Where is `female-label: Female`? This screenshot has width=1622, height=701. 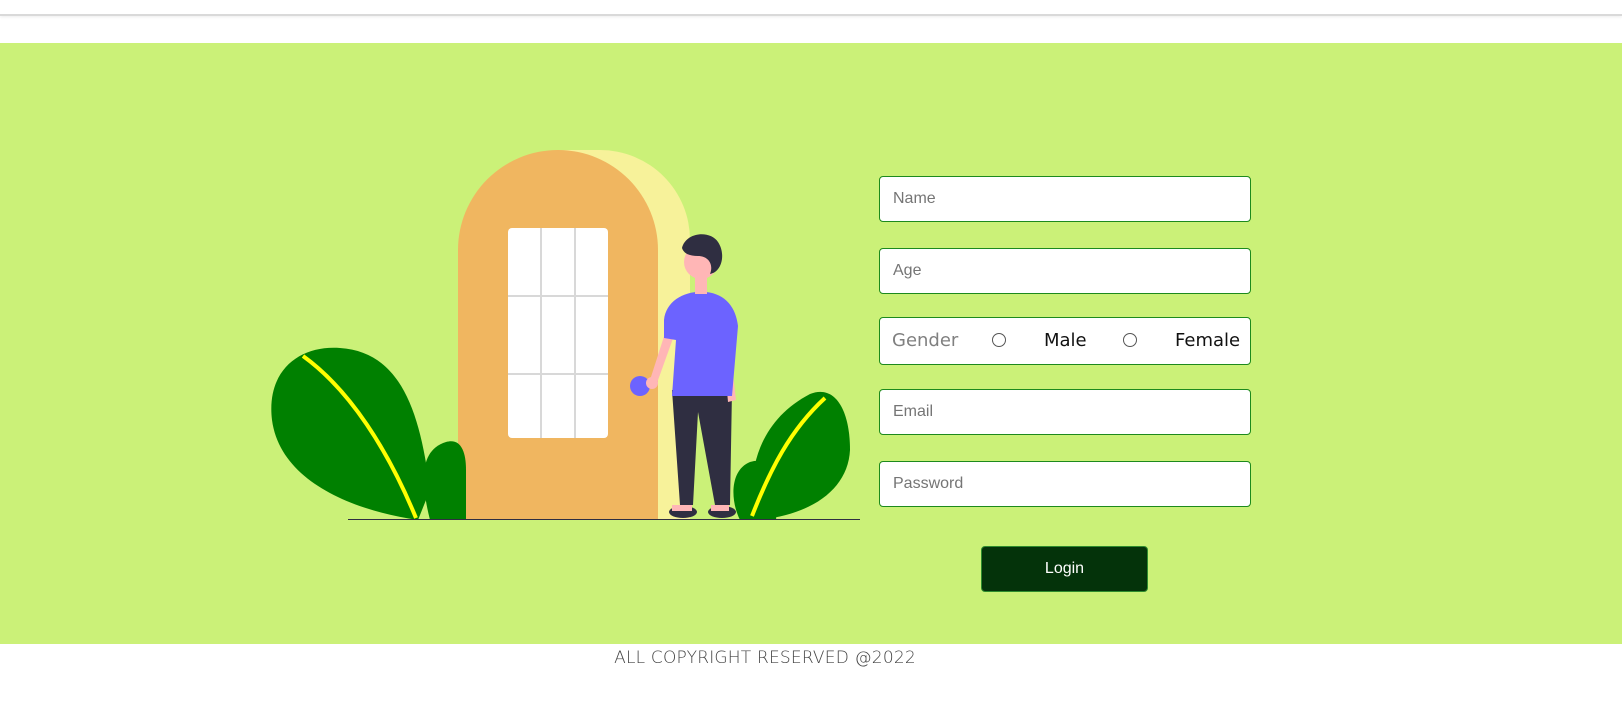
female-label: Female is located at coordinates (1208, 340).